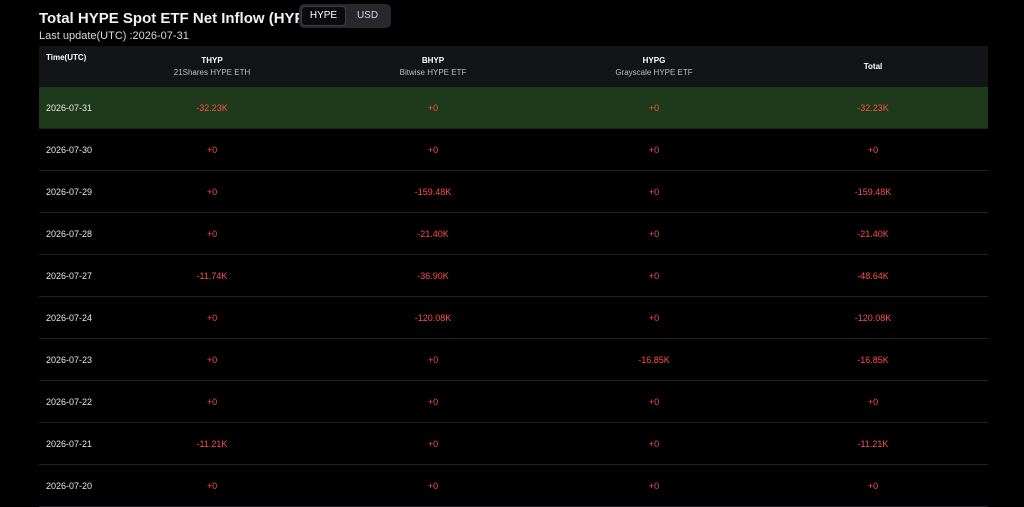 The width and height of the screenshot is (1024, 507). Describe the element at coordinates (69, 486) in the screenshot. I see `row-date: 2026-07-20` at that location.